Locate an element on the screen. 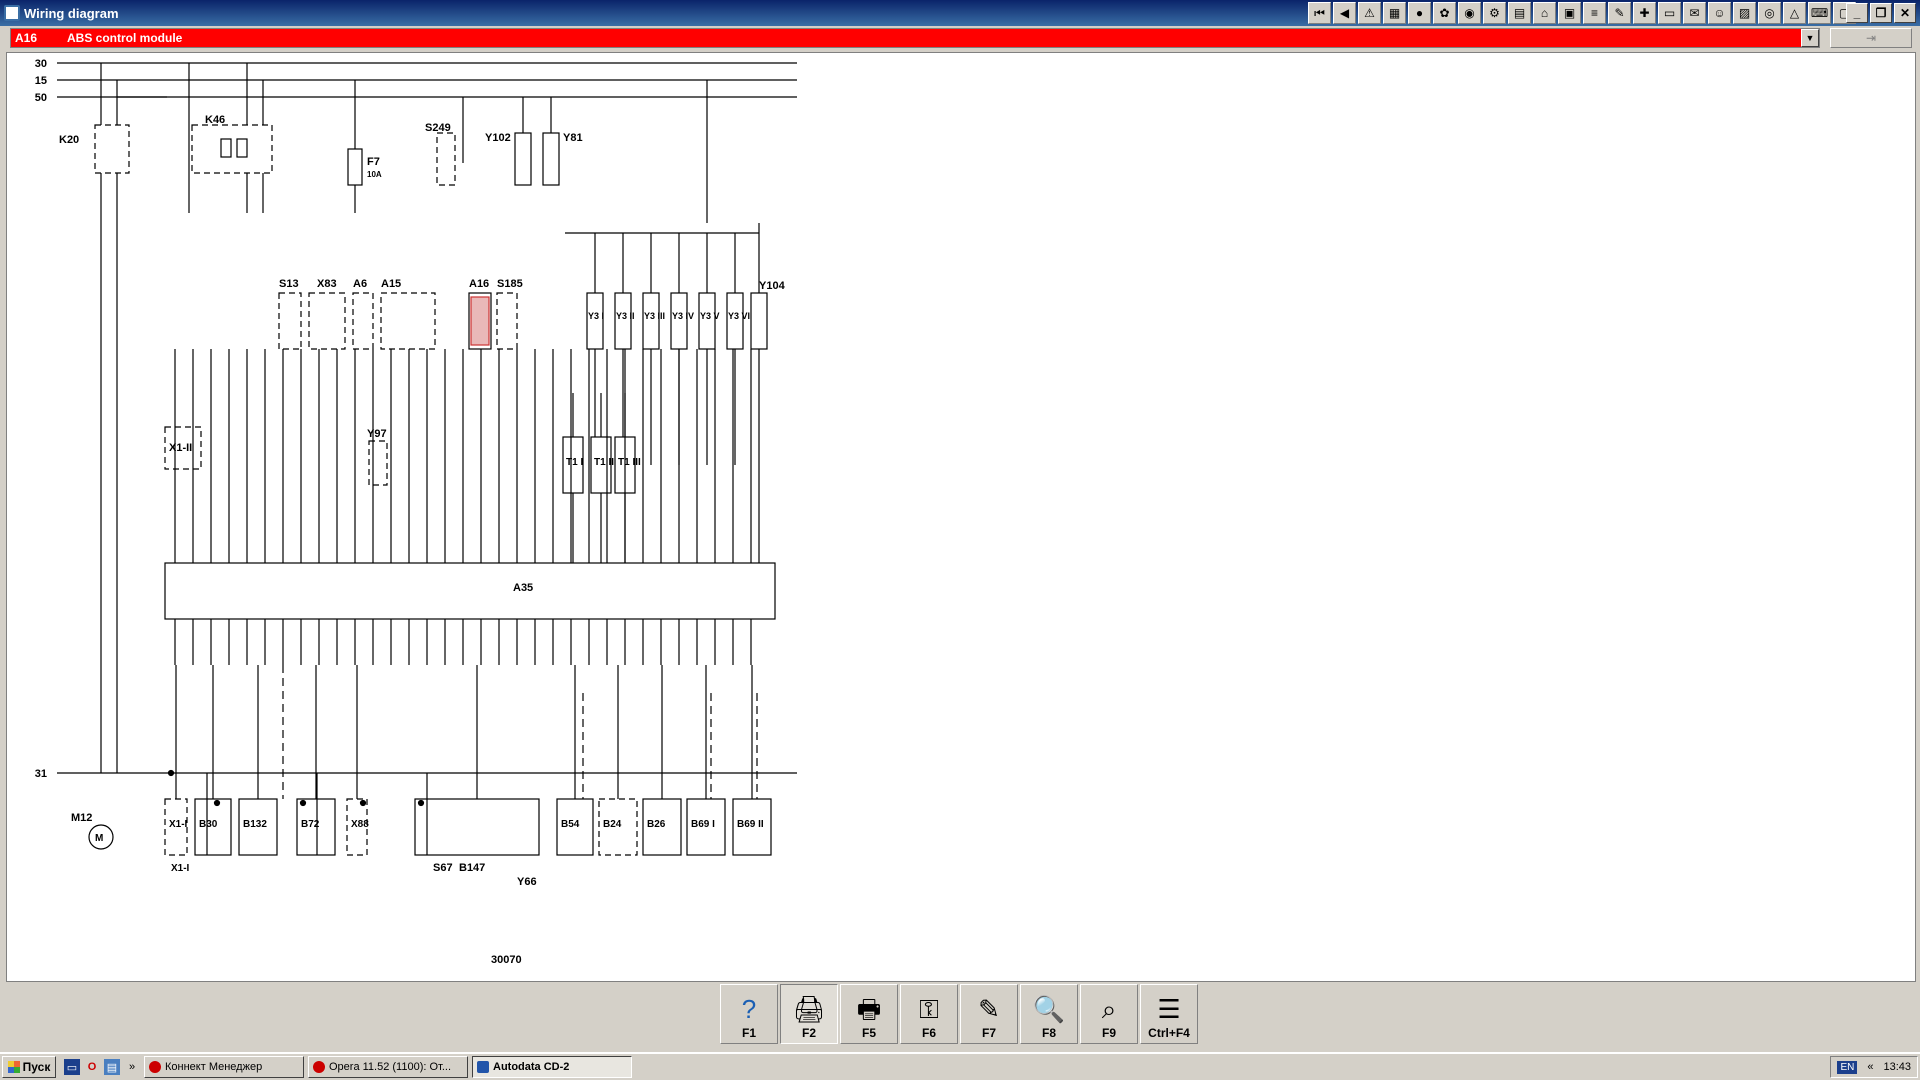 The image size is (1920, 1080). fkey-label: F8 is located at coordinates (1048, 1033).